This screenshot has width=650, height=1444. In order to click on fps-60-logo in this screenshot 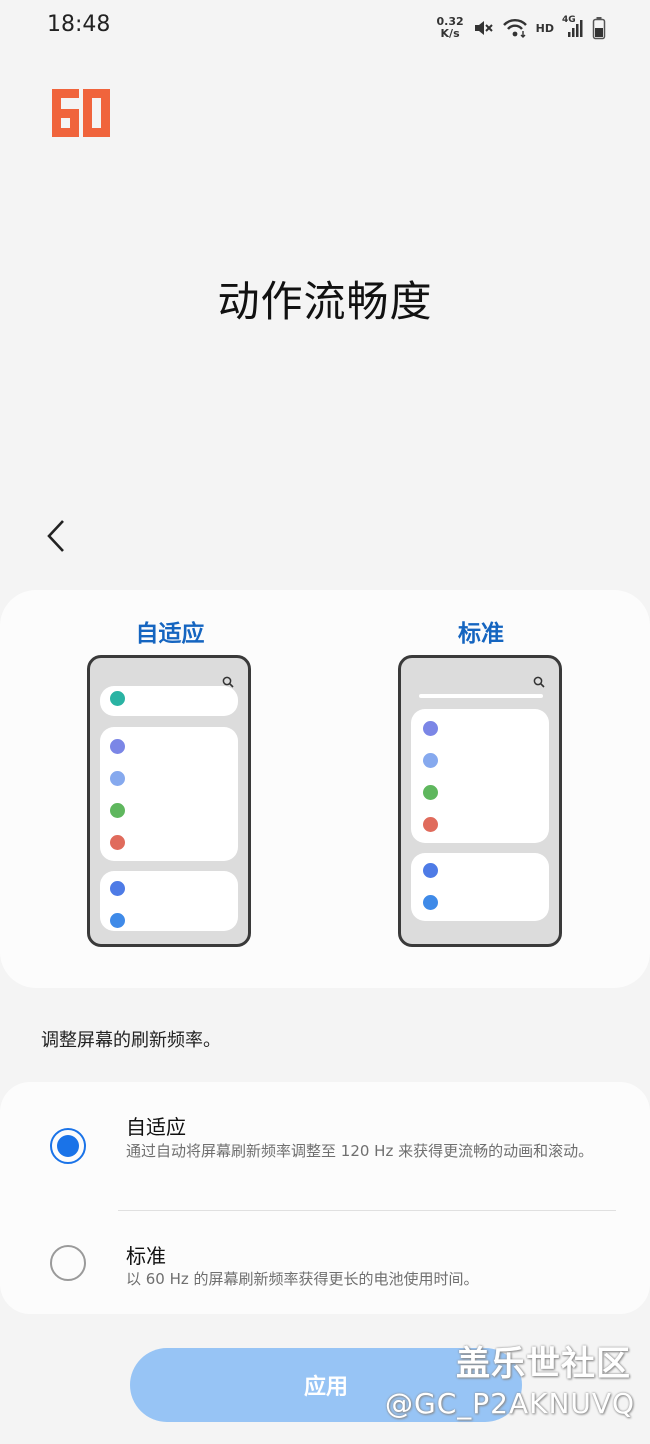, I will do `click(81, 113)`.